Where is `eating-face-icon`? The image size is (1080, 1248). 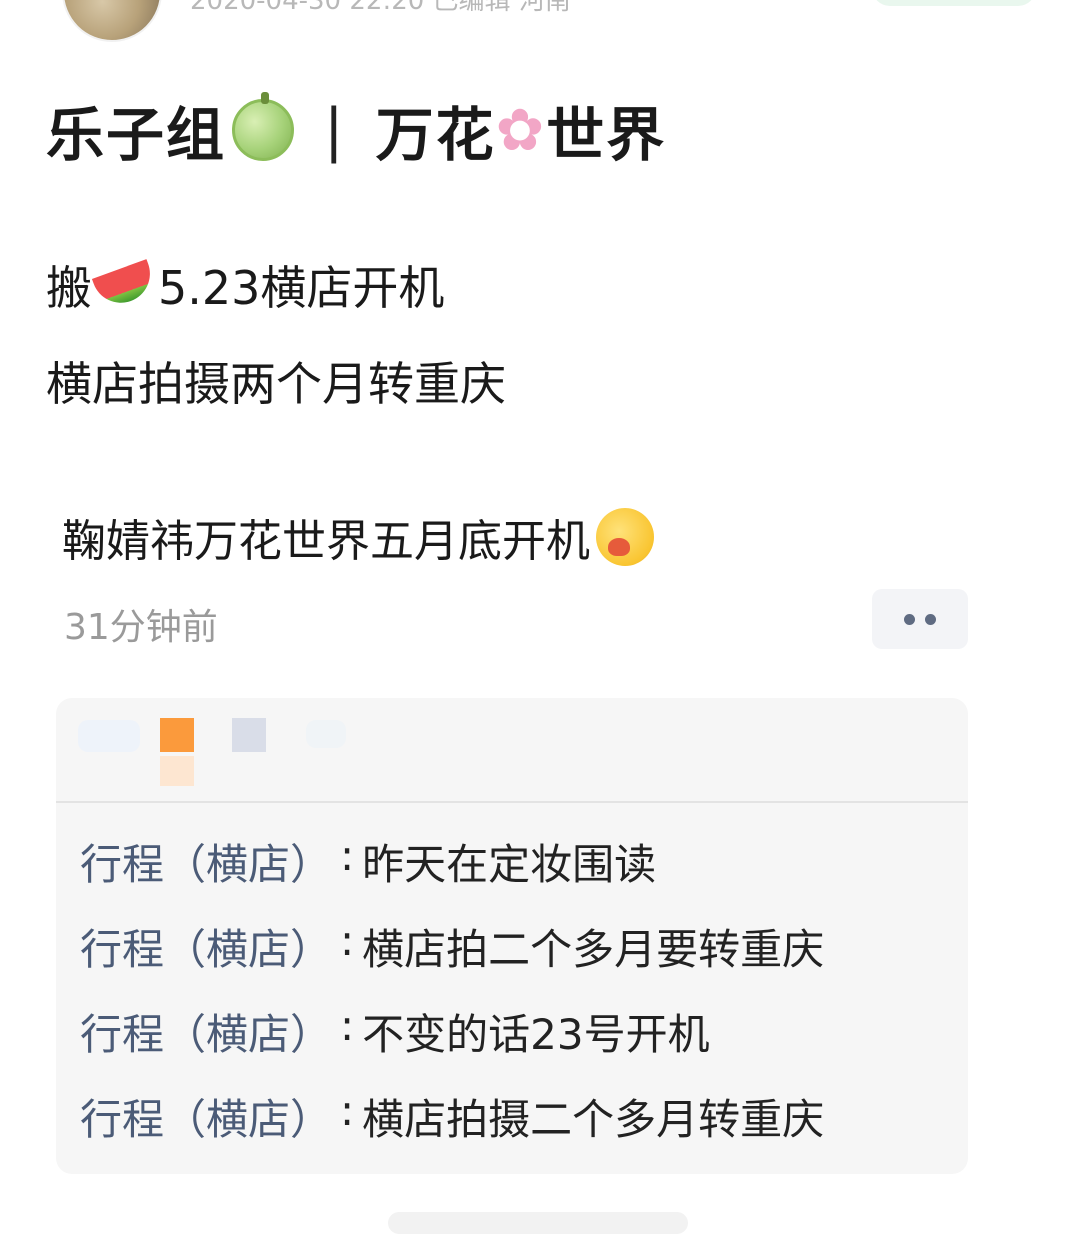 eating-face-icon is located at coordinates (625, 537).